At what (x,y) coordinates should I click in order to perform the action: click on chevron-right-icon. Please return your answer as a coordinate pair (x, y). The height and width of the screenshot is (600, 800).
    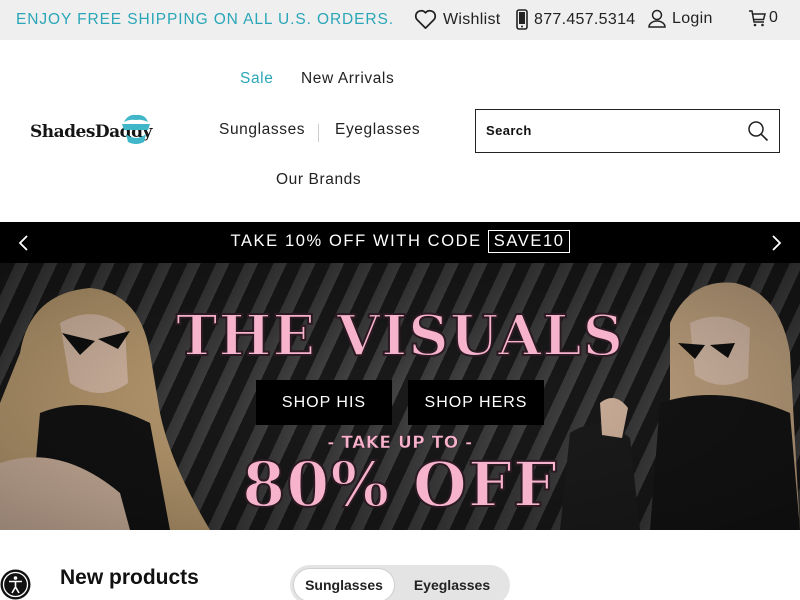
    Looking at the image, I should click on (777, 243).